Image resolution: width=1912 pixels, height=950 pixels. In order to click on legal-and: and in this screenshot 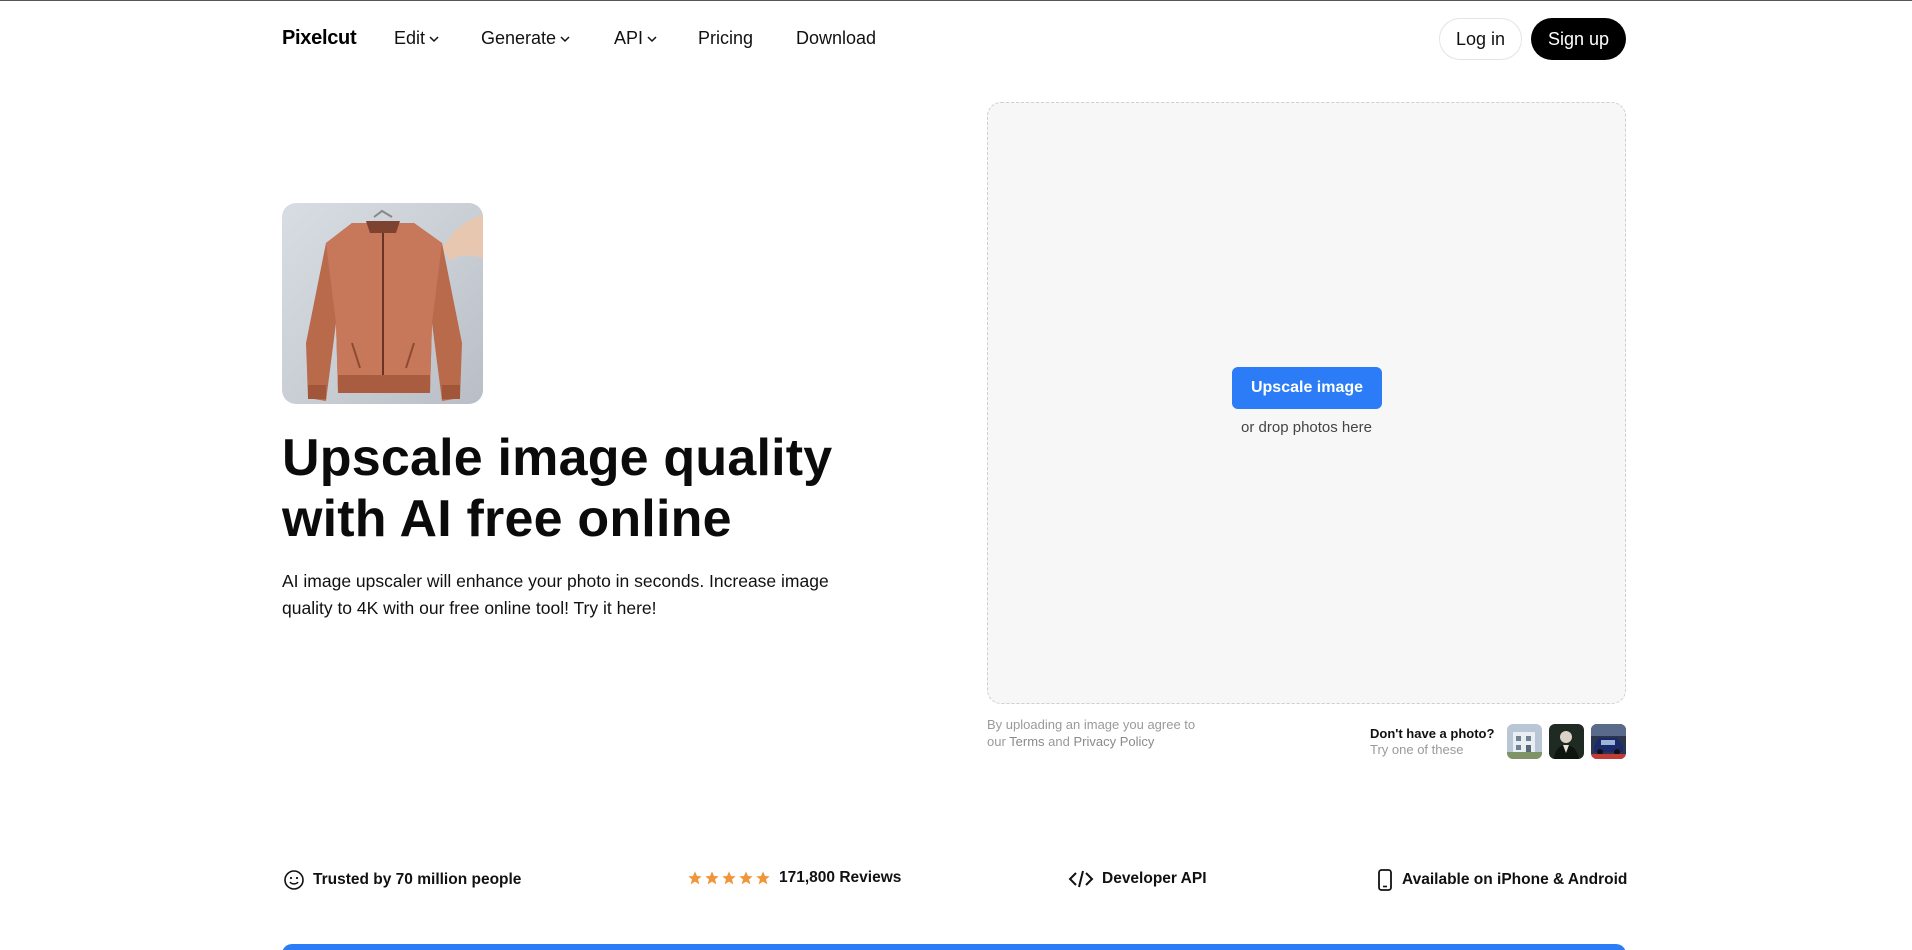, I will do `click(1059, 741)`.